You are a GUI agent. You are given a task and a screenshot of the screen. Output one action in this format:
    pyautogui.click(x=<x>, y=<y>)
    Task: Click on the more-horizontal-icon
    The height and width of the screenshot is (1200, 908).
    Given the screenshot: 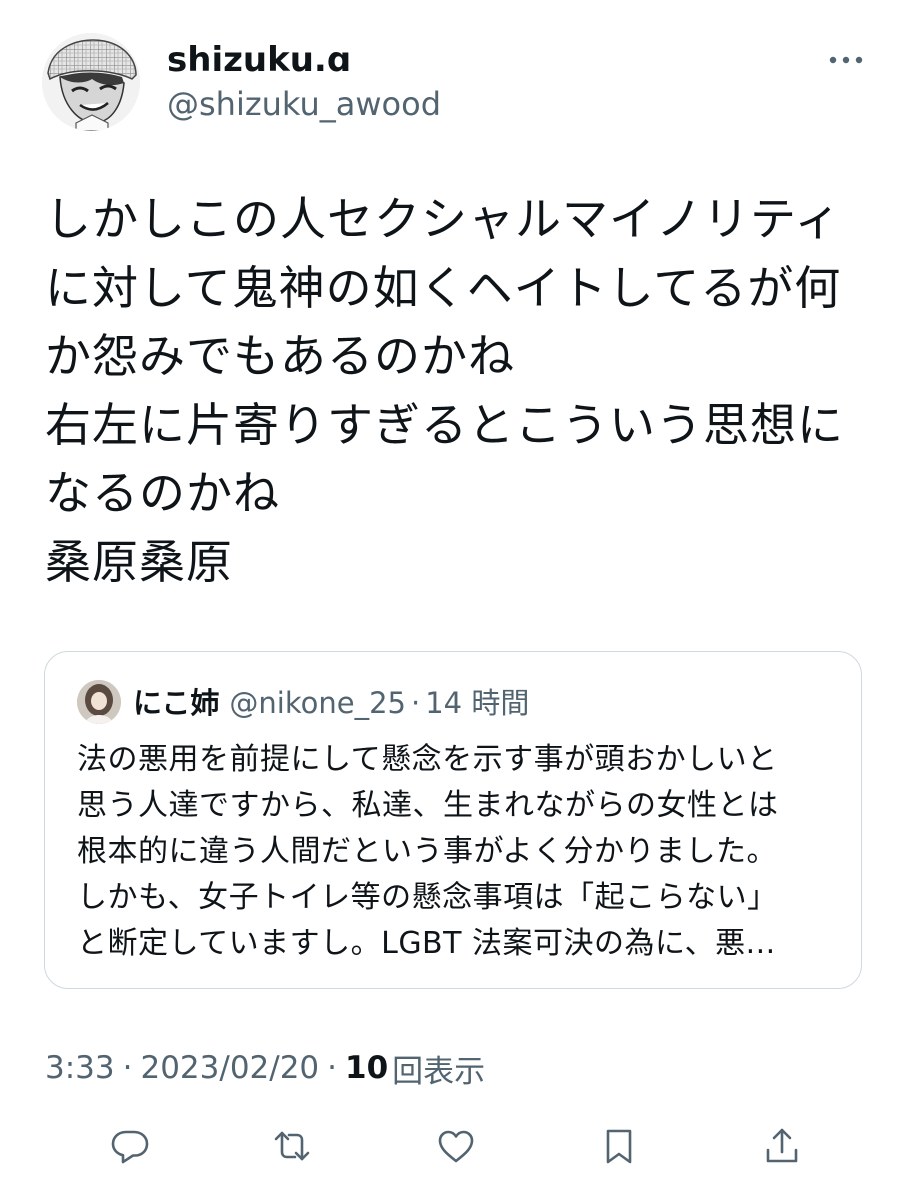 What is the action you would take?
    pyautogui.click(x=846, y=60)
    